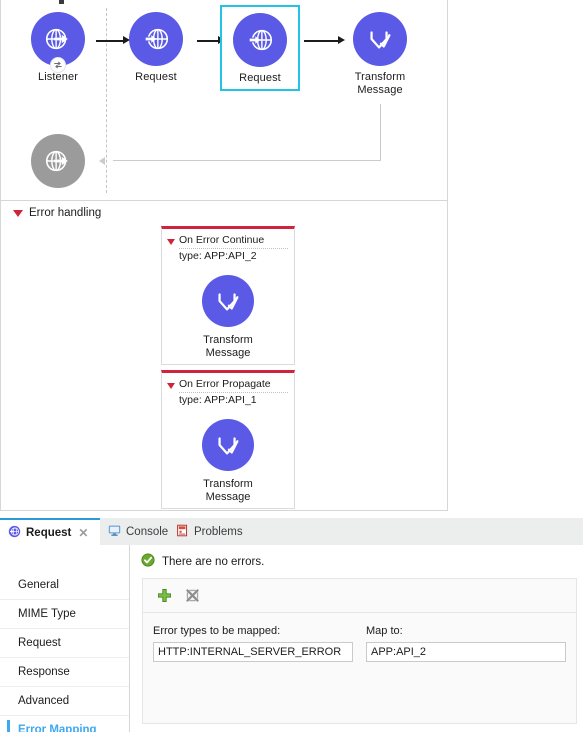 This screenshot has height=732, width=583. I want to click on flow-node-request-1: Request, so click(156, 48).